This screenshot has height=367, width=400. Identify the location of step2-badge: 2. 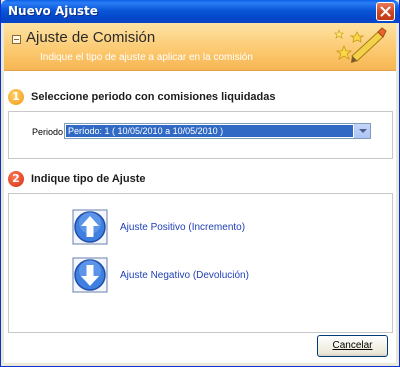
(16, 179).